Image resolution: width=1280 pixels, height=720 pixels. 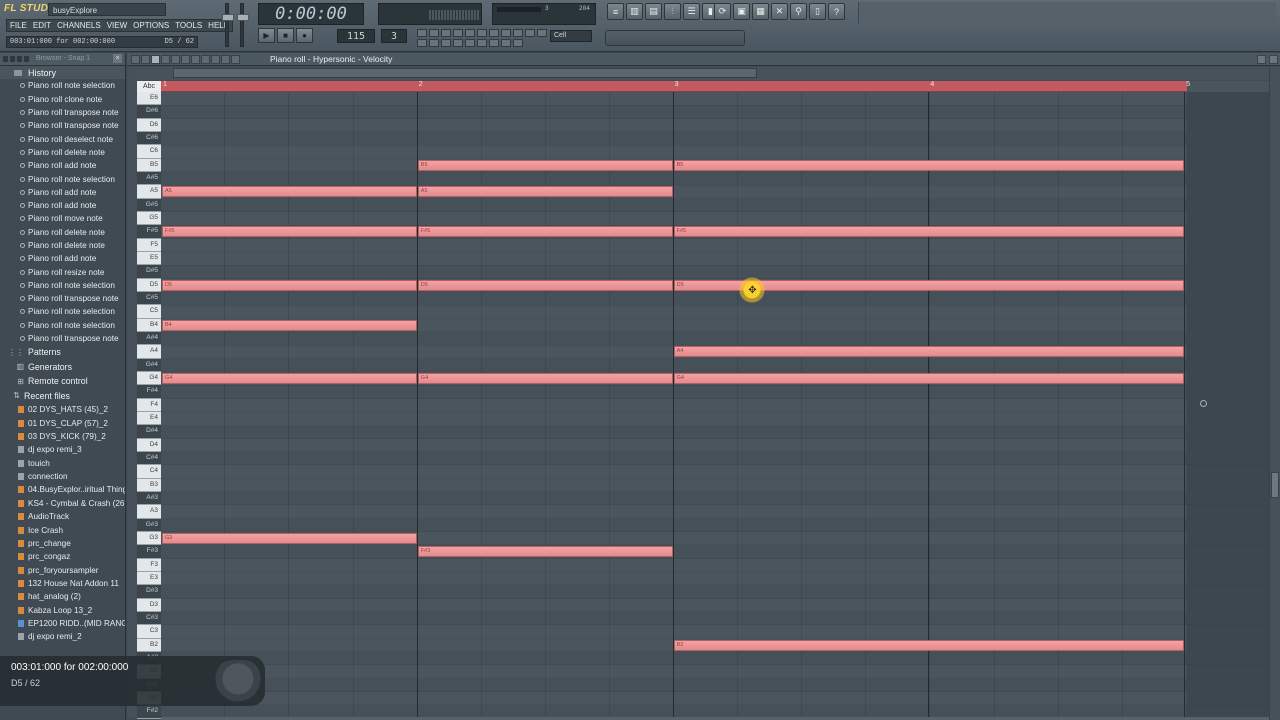 I want to click on slice-tool-icon, so click(x=195, y=59).